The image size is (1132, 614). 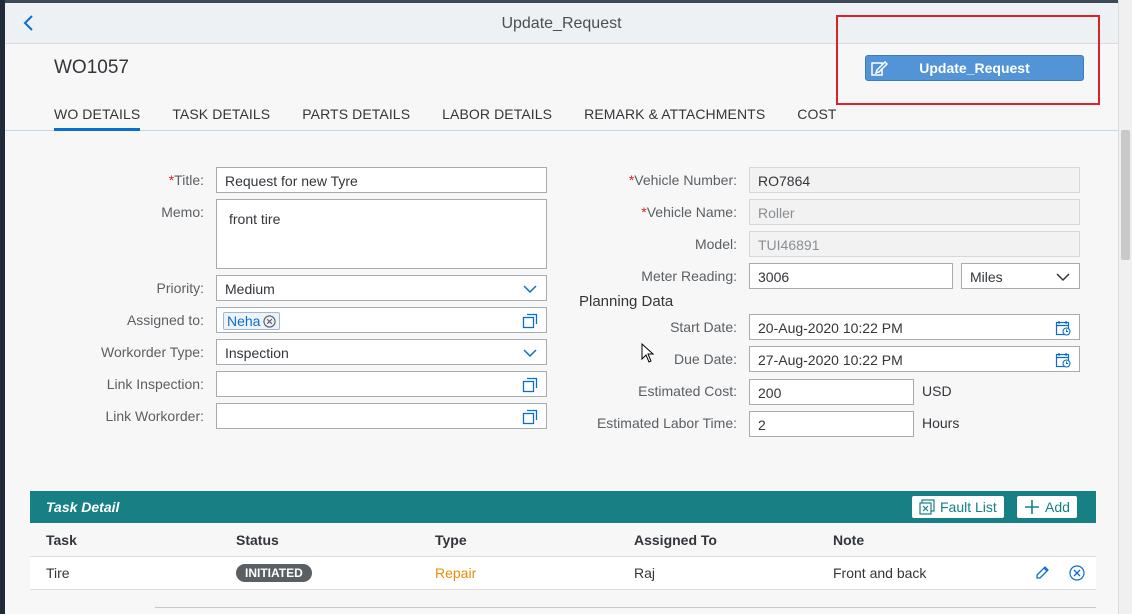 What do you see at coordinates (155, 384) in the screenshot?
I see `link-inspection-label: Link Inspection:` at bounding box center [155, 384].